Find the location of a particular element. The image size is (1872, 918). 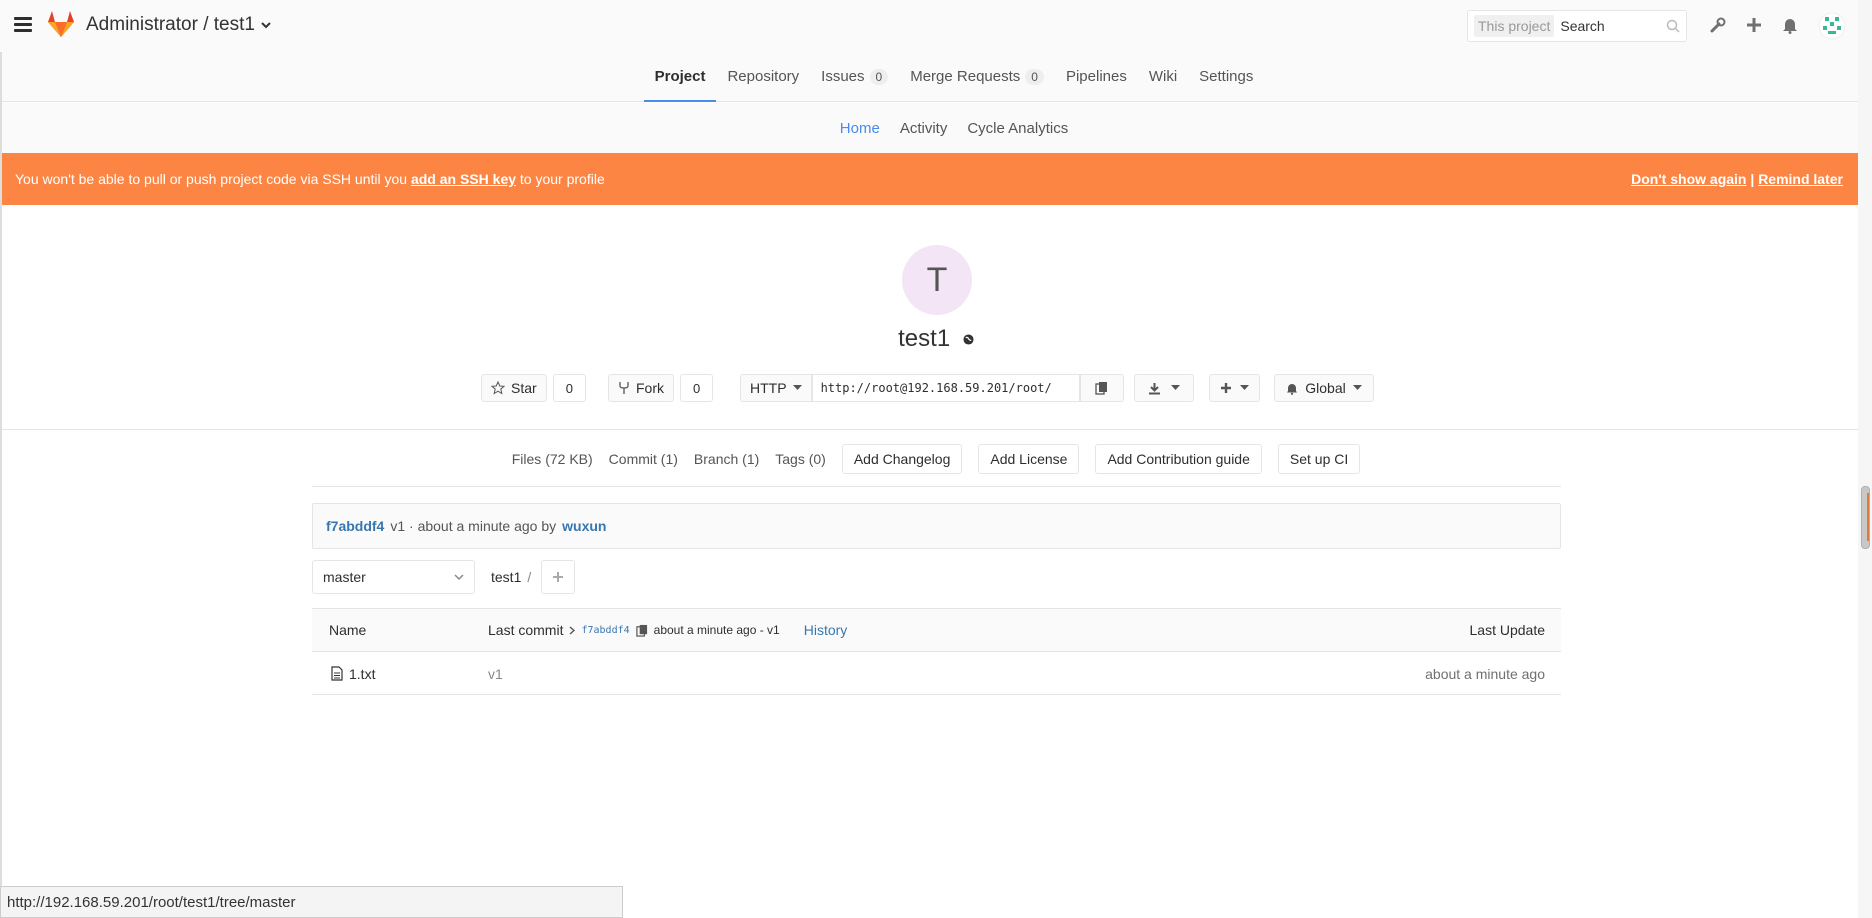

fork-button: Fork is located at coordinates (641, 388).